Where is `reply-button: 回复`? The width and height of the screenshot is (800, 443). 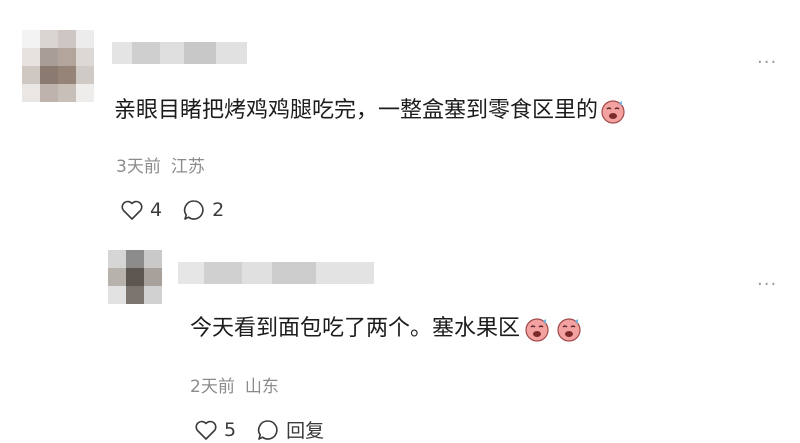
reply-button: 回复 is located at coordinates (290, 429).